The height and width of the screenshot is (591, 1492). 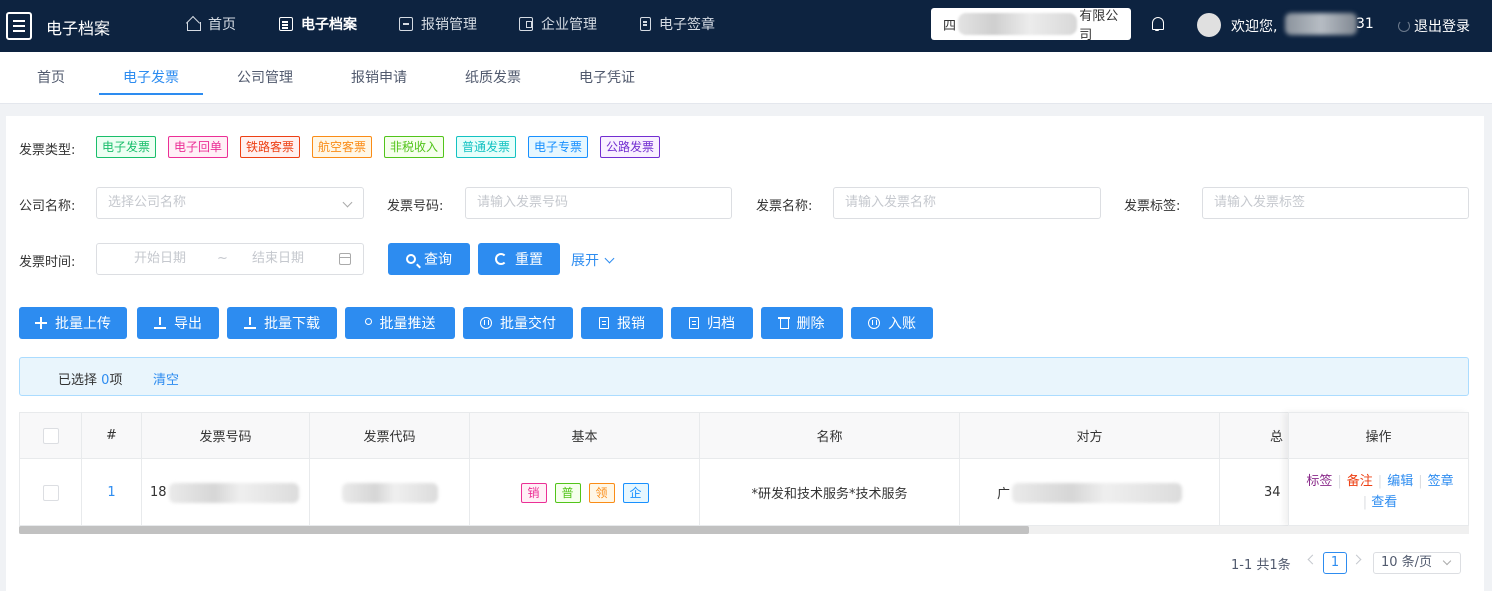 What do you see at coordinates (677, 24) in the screenshot?
I see `topnav-e-seal: 电子签章` at bounding box center [677, 24].